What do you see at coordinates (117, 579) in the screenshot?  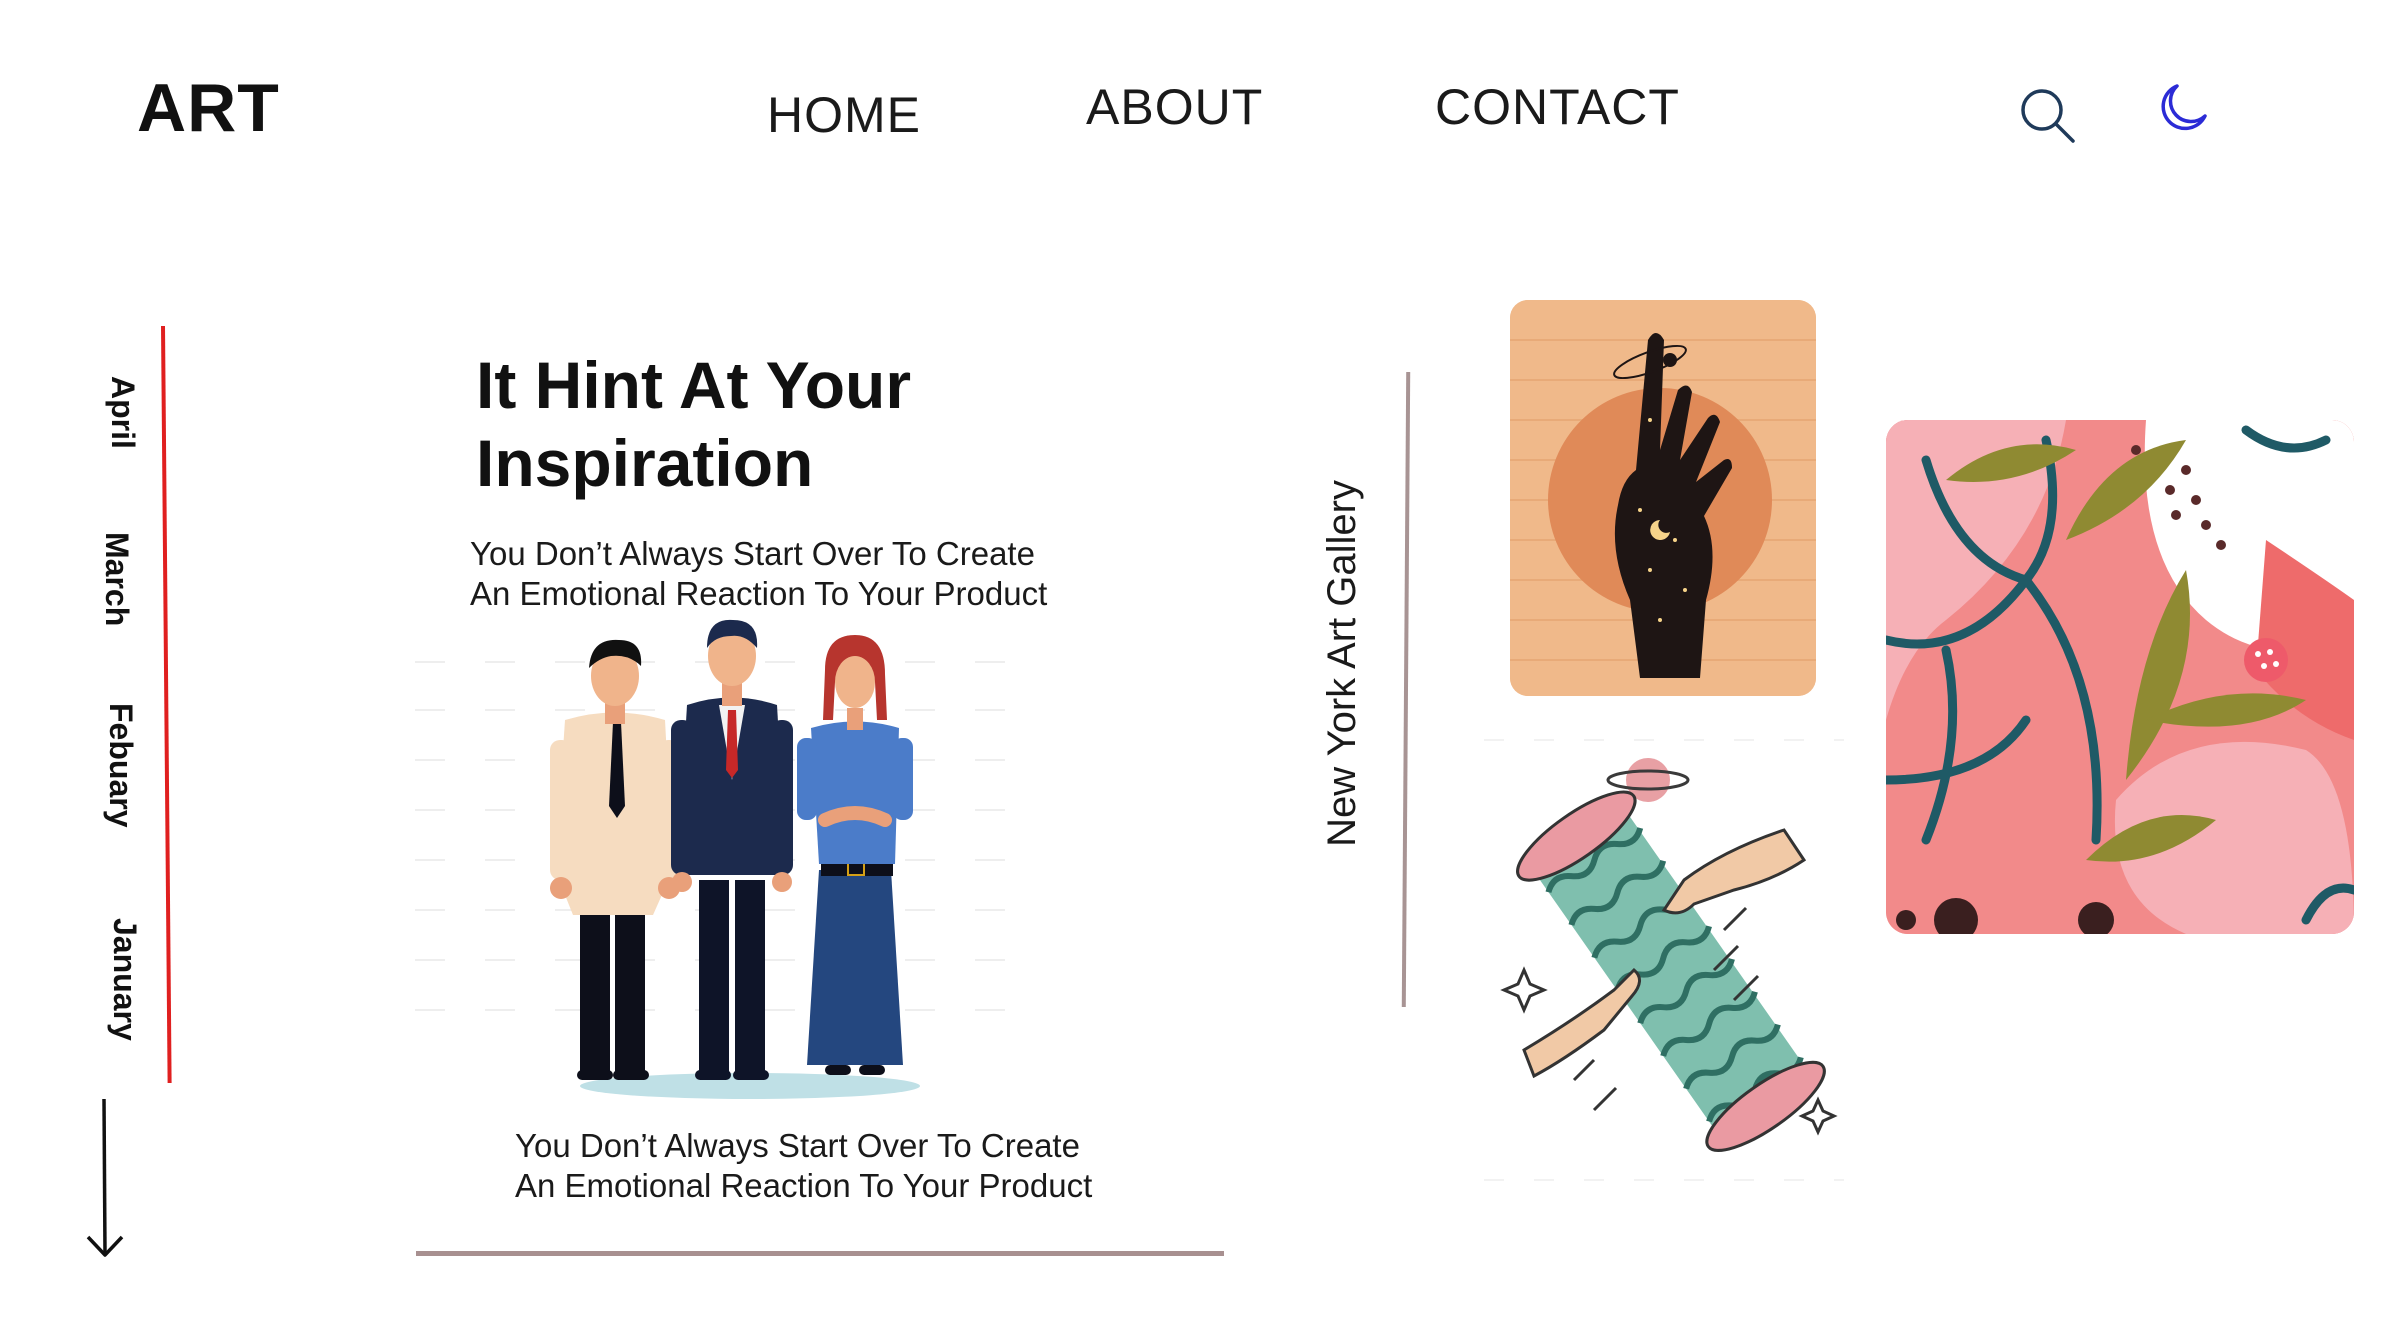 I see `timeline-month-march: March` at bounding box center [117, 579].